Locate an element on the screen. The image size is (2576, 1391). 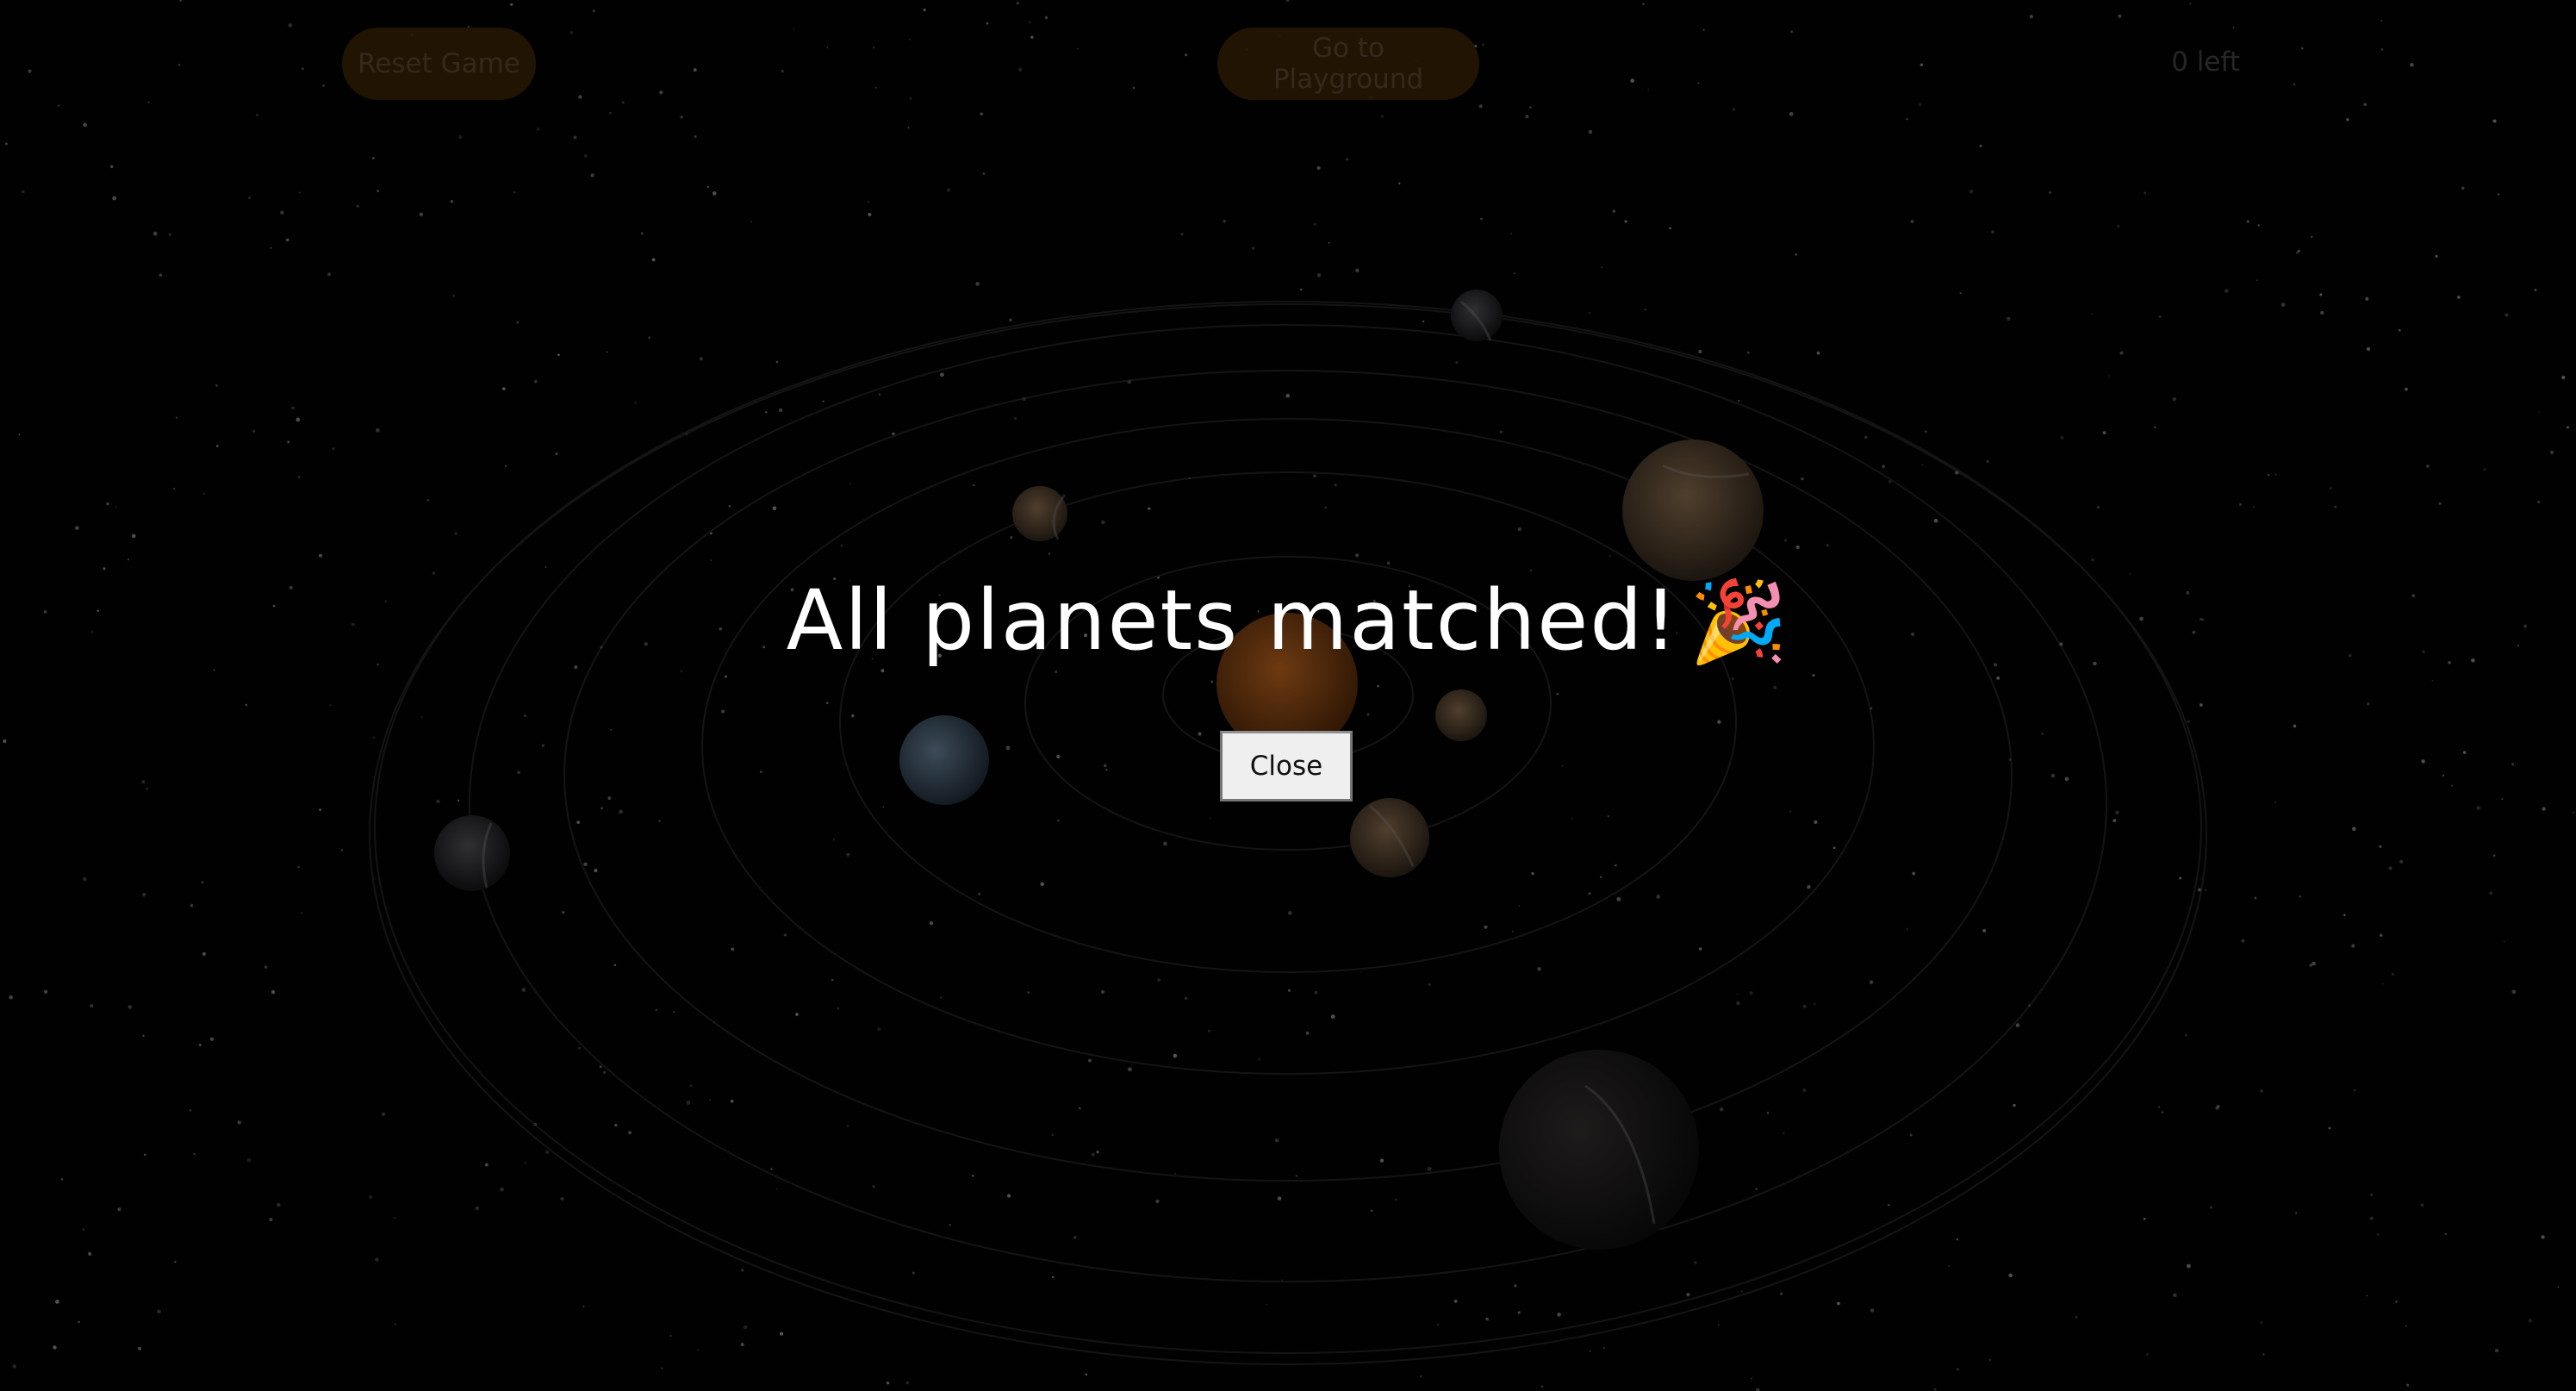
win-dialog: All planets matched! 🎉 is located at coordinates (1288, 620).